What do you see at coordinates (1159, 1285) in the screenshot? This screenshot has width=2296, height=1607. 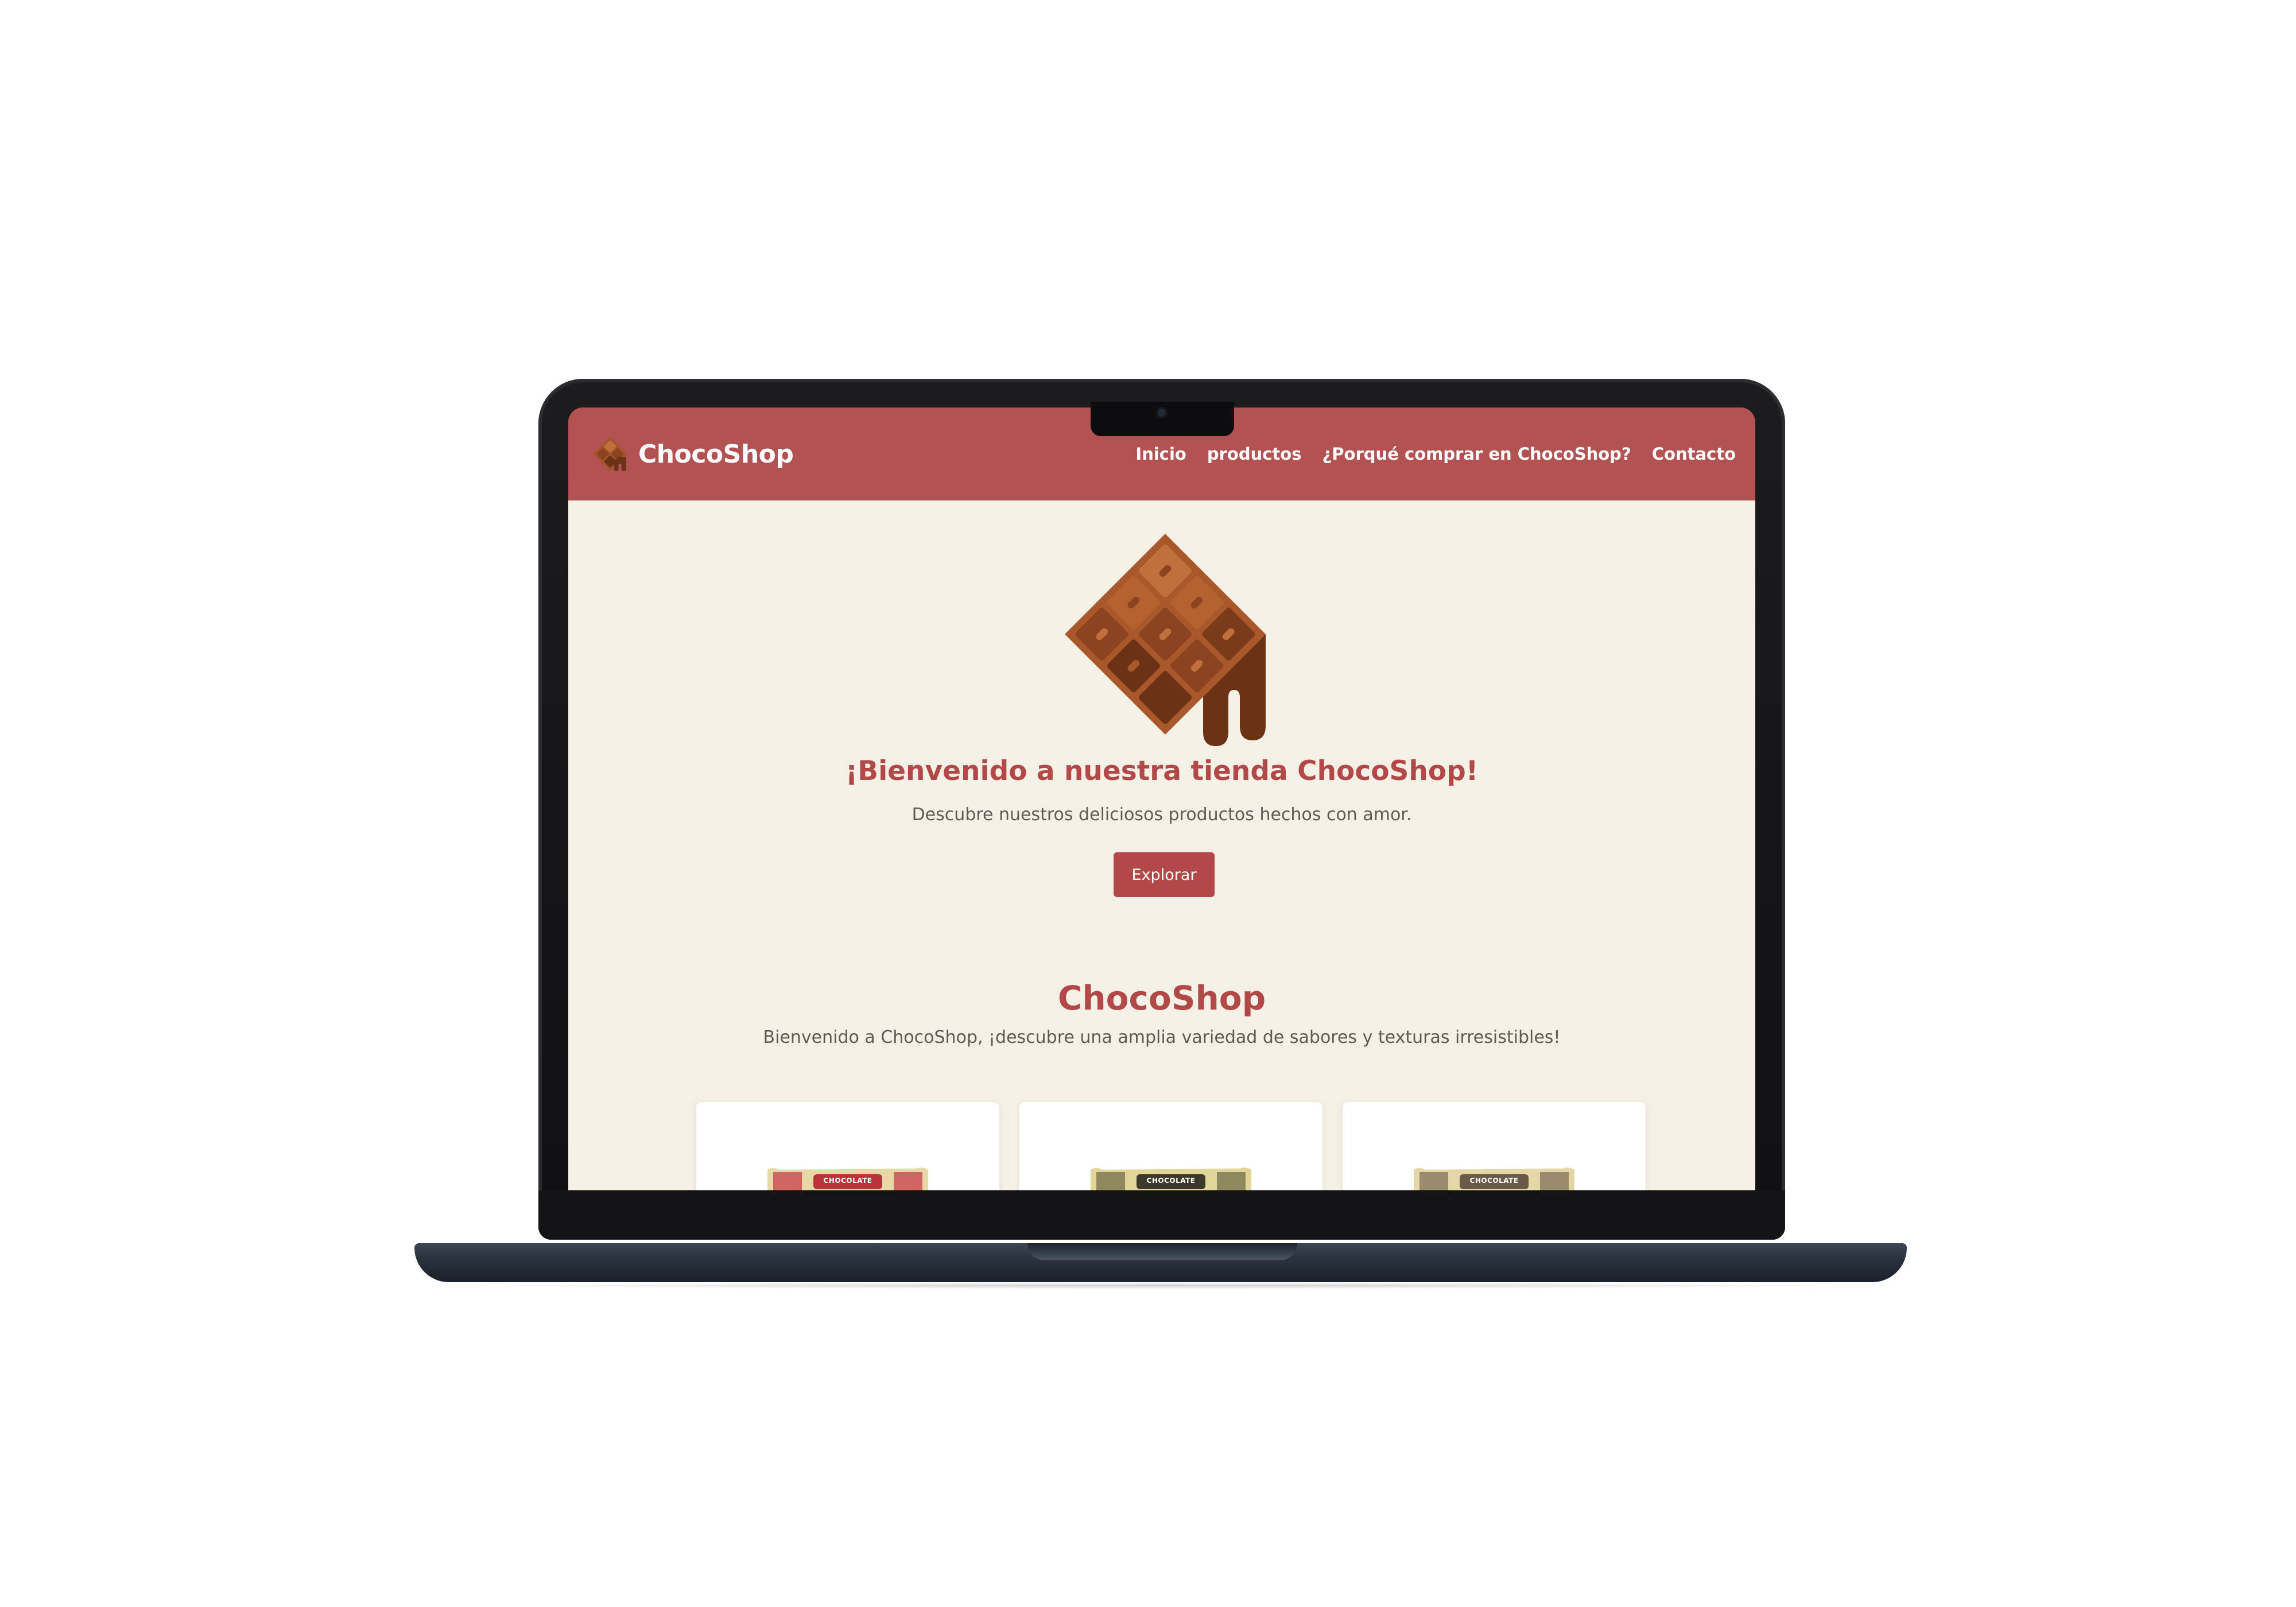 I see `laptop-shadow` at bounding box center [1159, 1285].